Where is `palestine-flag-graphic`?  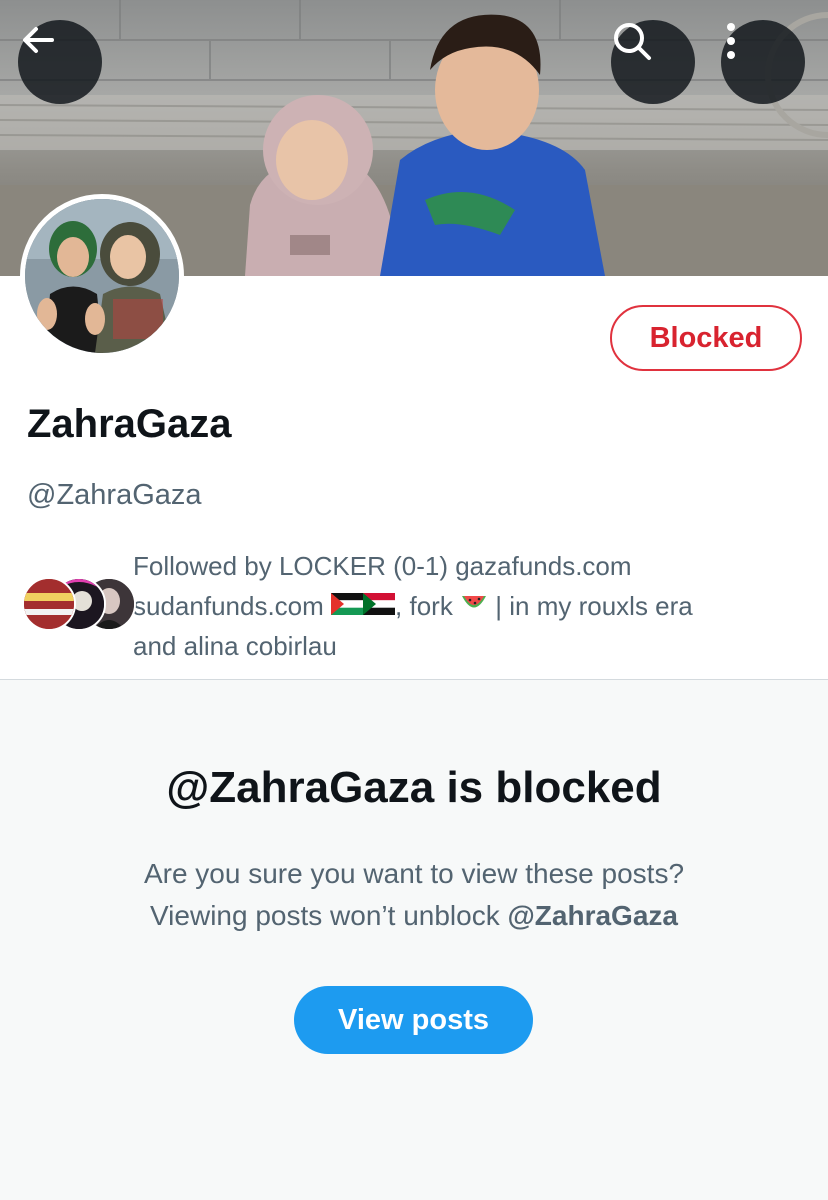 palestine-flag-graphic is located at coordinates (347, 603).